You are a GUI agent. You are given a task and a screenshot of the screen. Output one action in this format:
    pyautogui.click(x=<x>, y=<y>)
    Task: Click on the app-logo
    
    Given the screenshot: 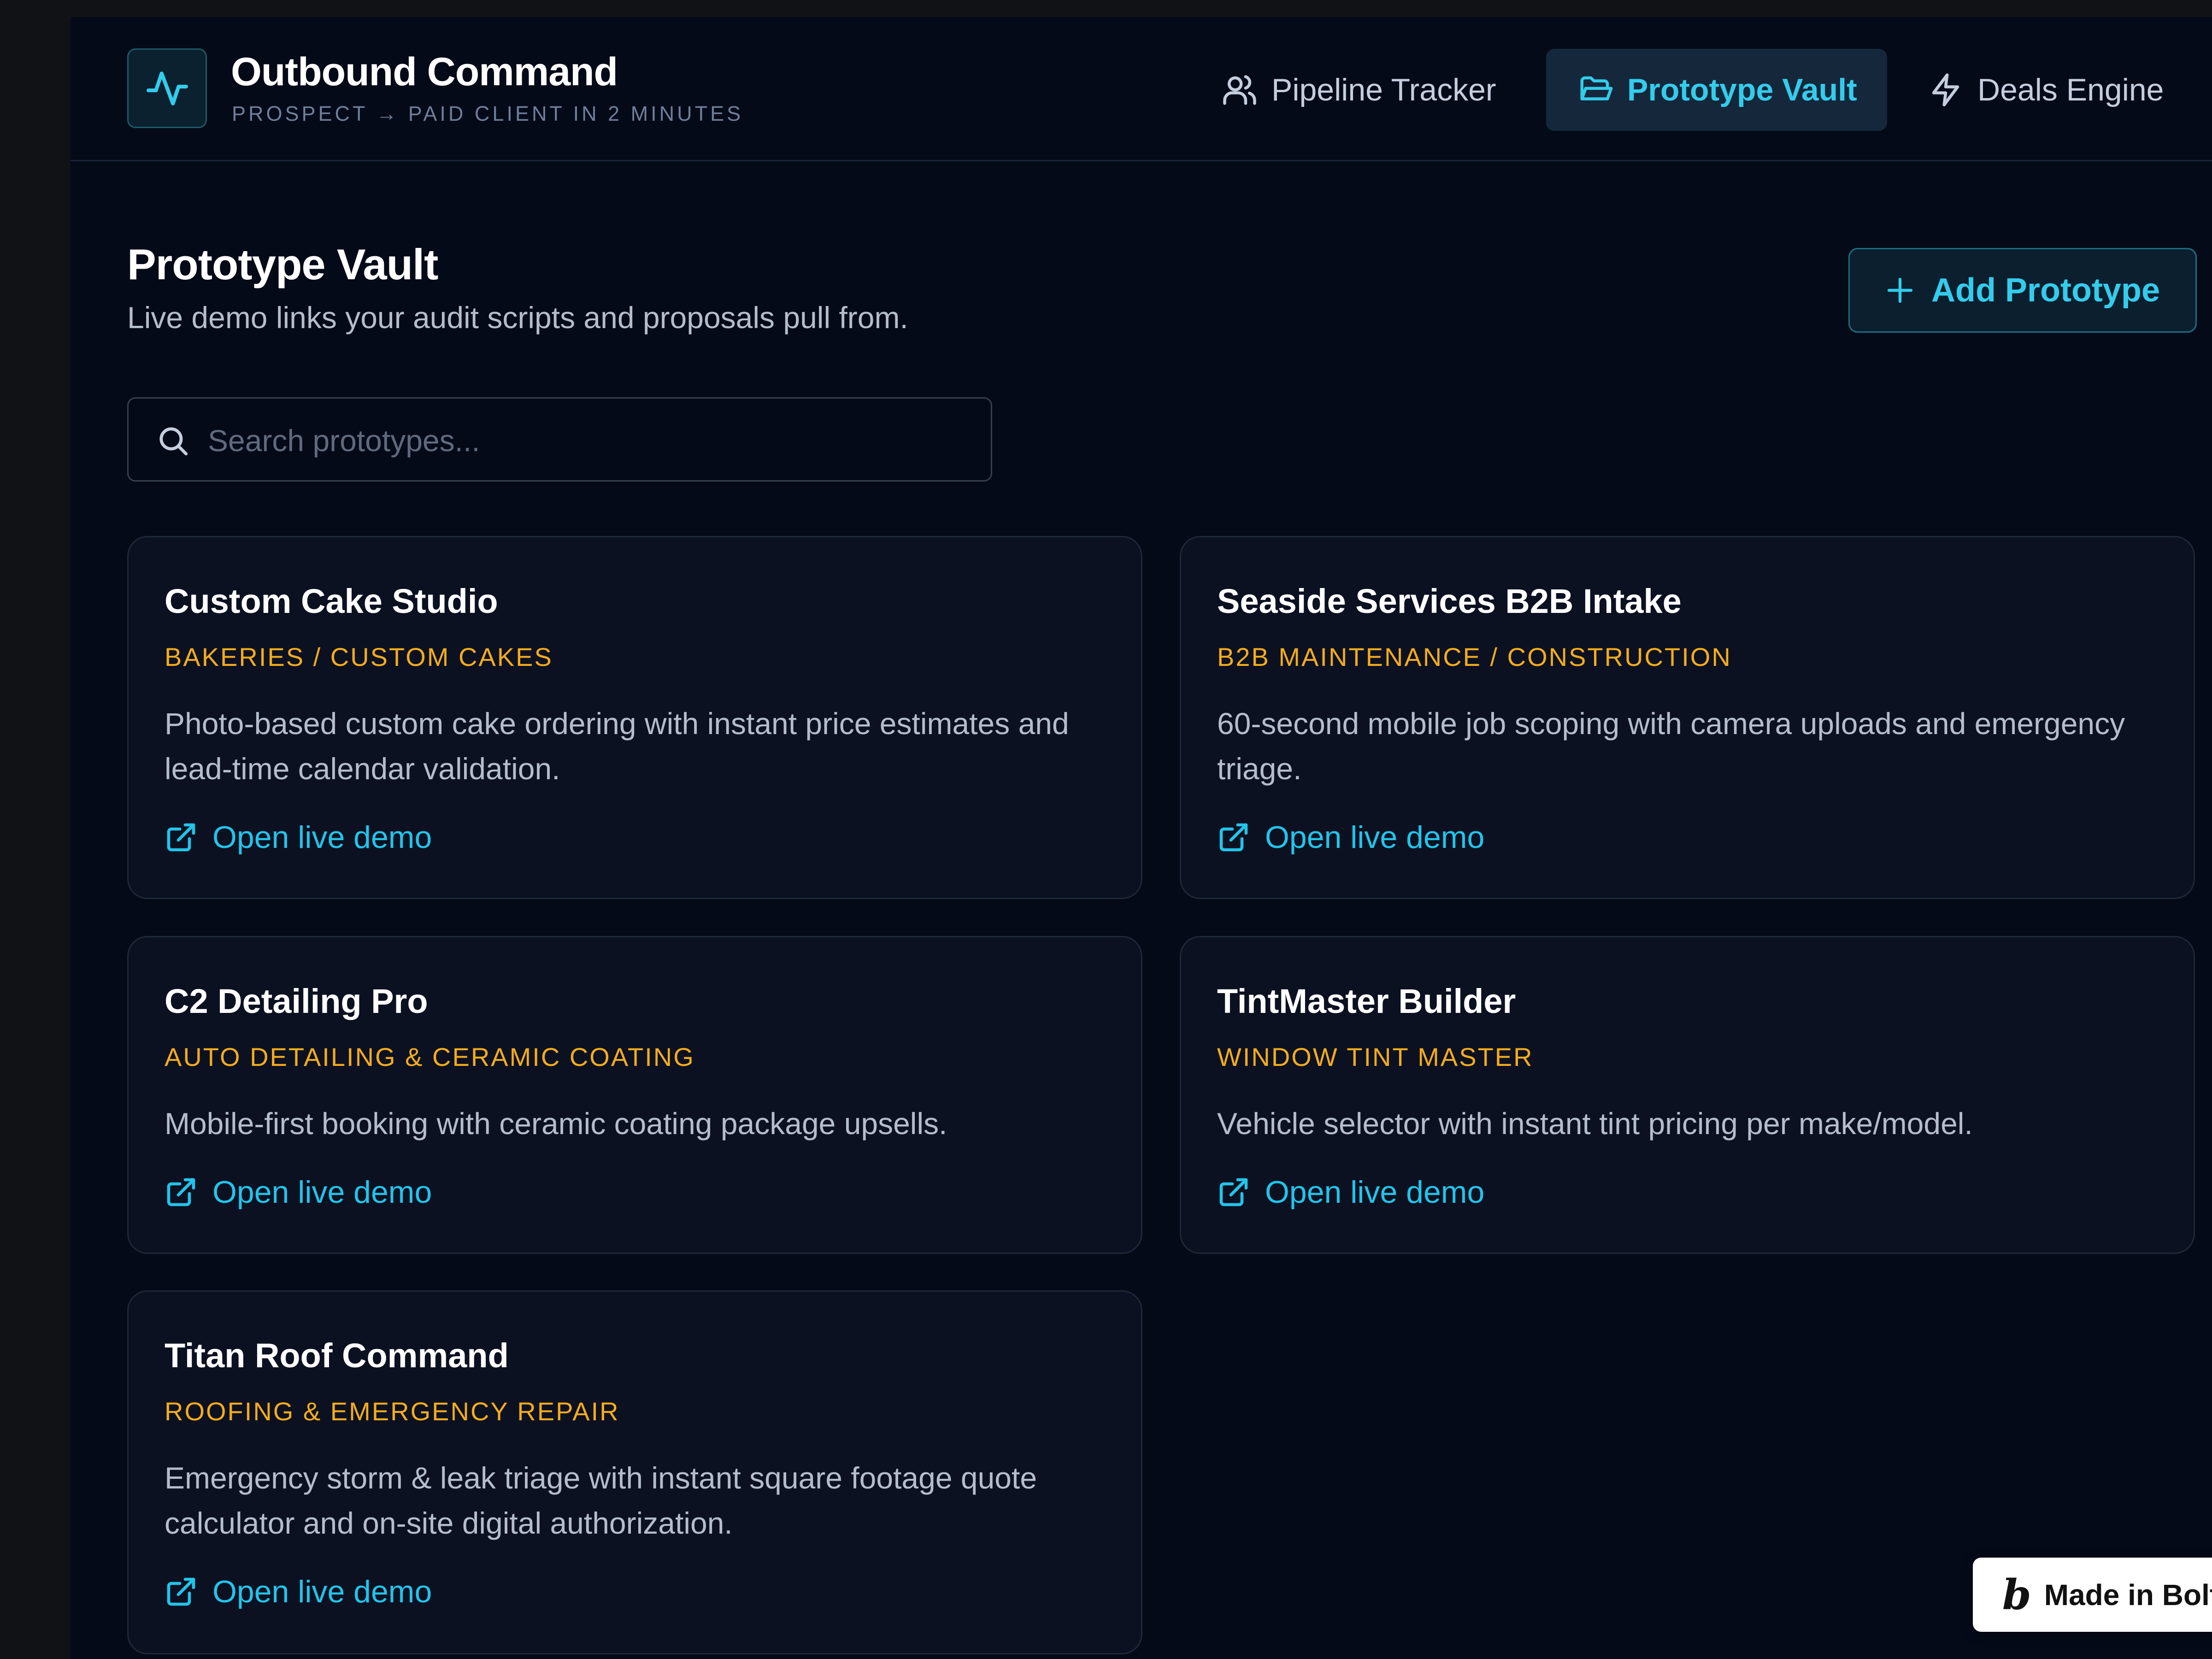 What is the action you would take?
    pyautogui.click(x=167, y=88)
    